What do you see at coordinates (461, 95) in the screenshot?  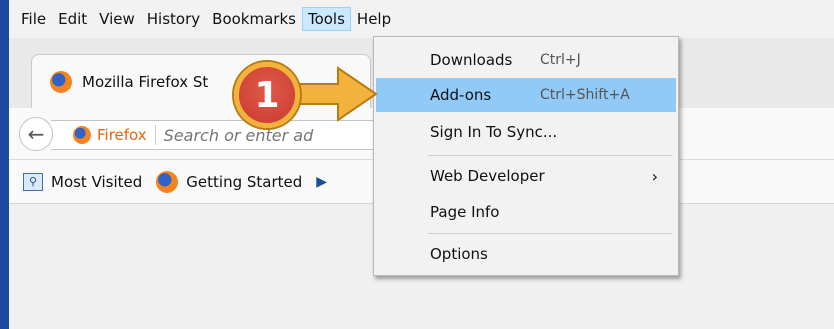 I see `menu-item-label: Add-ons` at bounding box center [461, 95].